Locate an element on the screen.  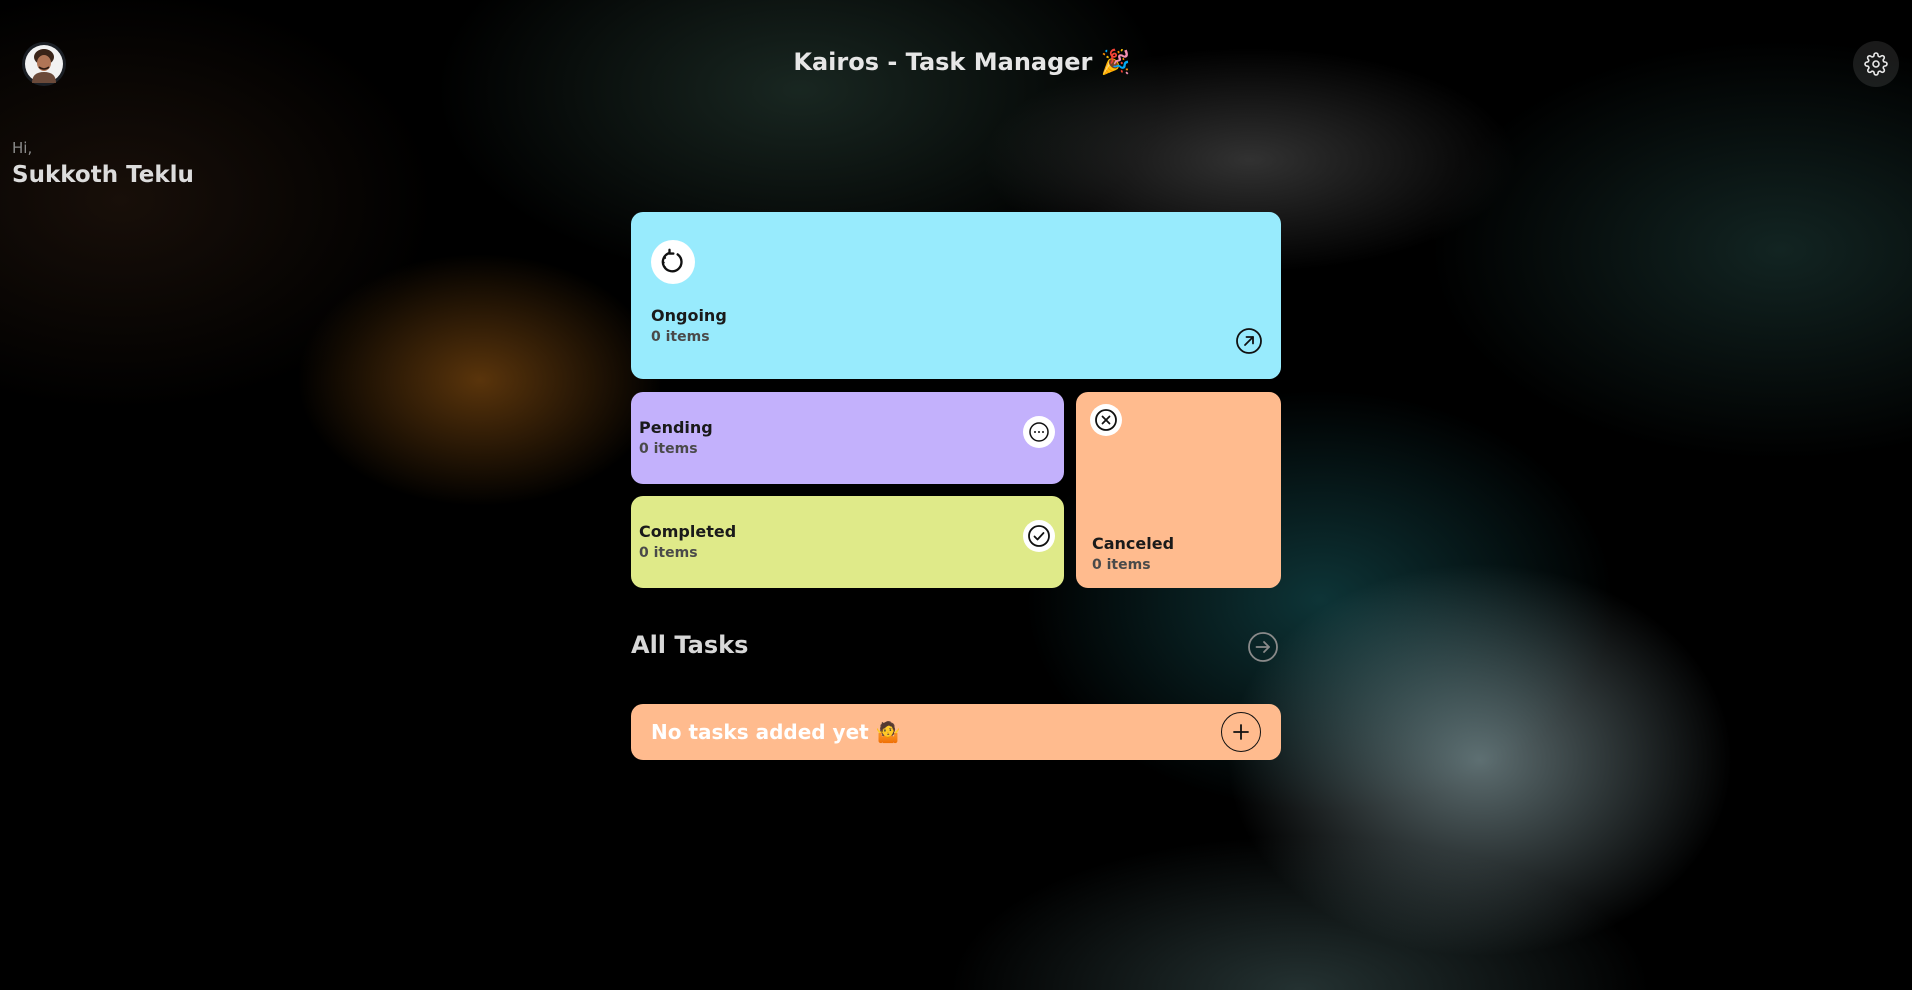
ellipsis-icon is located at coordinates (1039, 432).